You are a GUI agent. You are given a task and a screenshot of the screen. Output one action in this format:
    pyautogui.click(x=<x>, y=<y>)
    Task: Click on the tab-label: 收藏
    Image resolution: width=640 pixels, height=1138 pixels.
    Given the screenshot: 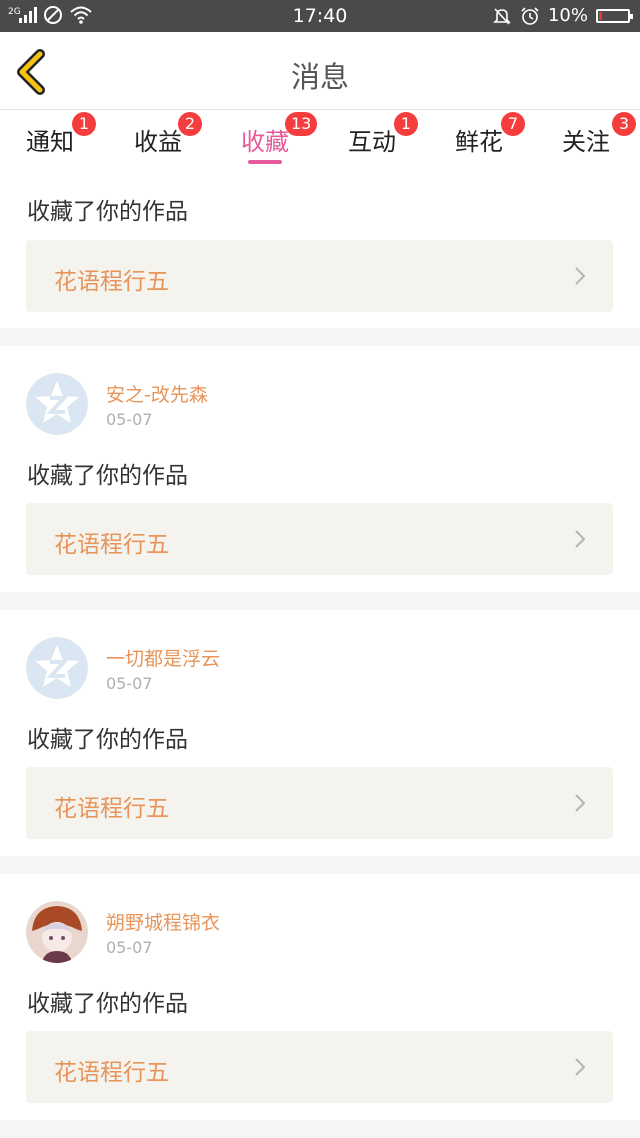 What is the action you would take?
    pyautogui.click(x=265, y=142)
    